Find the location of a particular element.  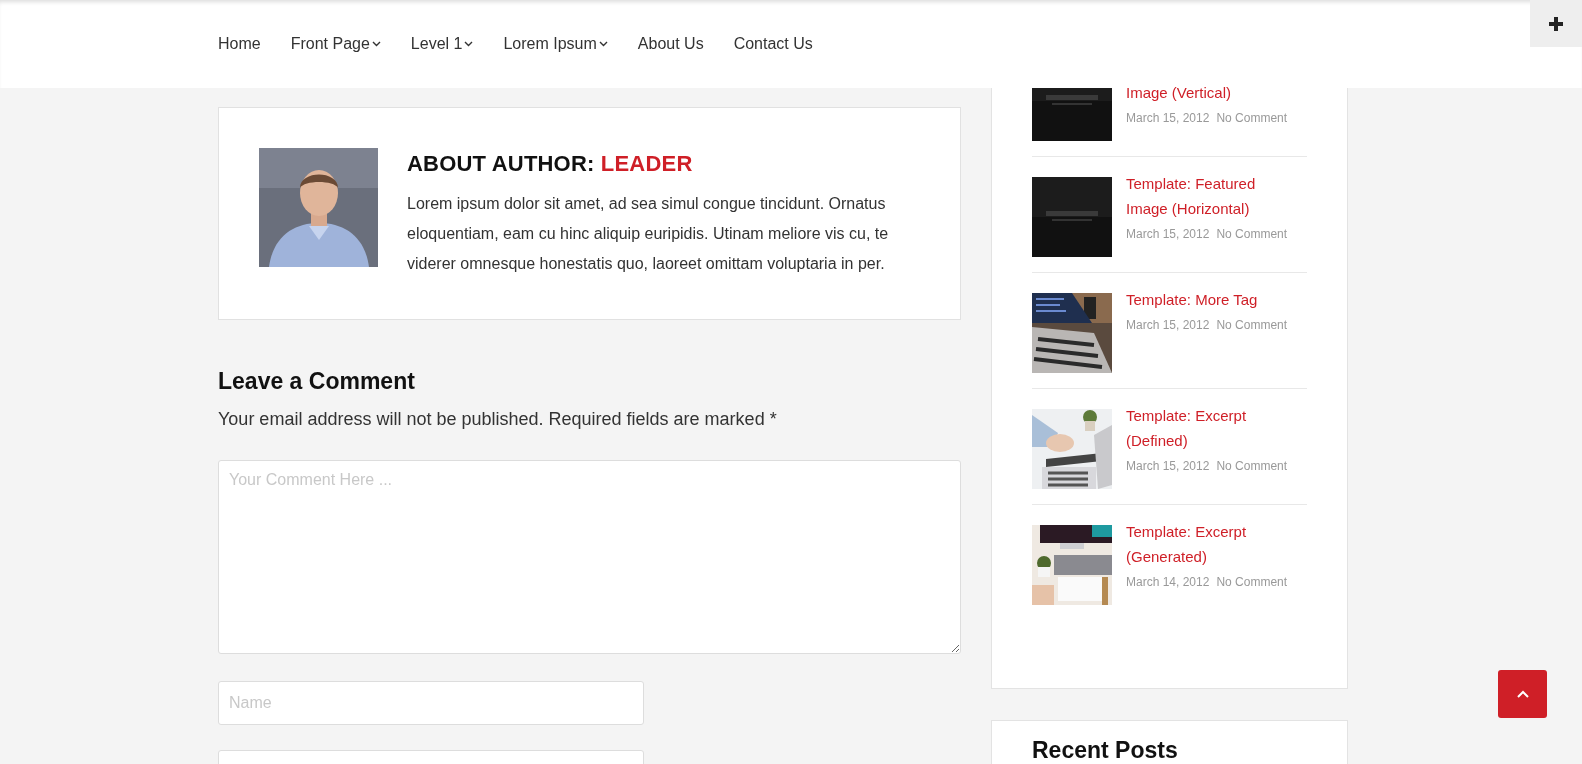

caret-up-icon is located at coordinates (1522, 694).